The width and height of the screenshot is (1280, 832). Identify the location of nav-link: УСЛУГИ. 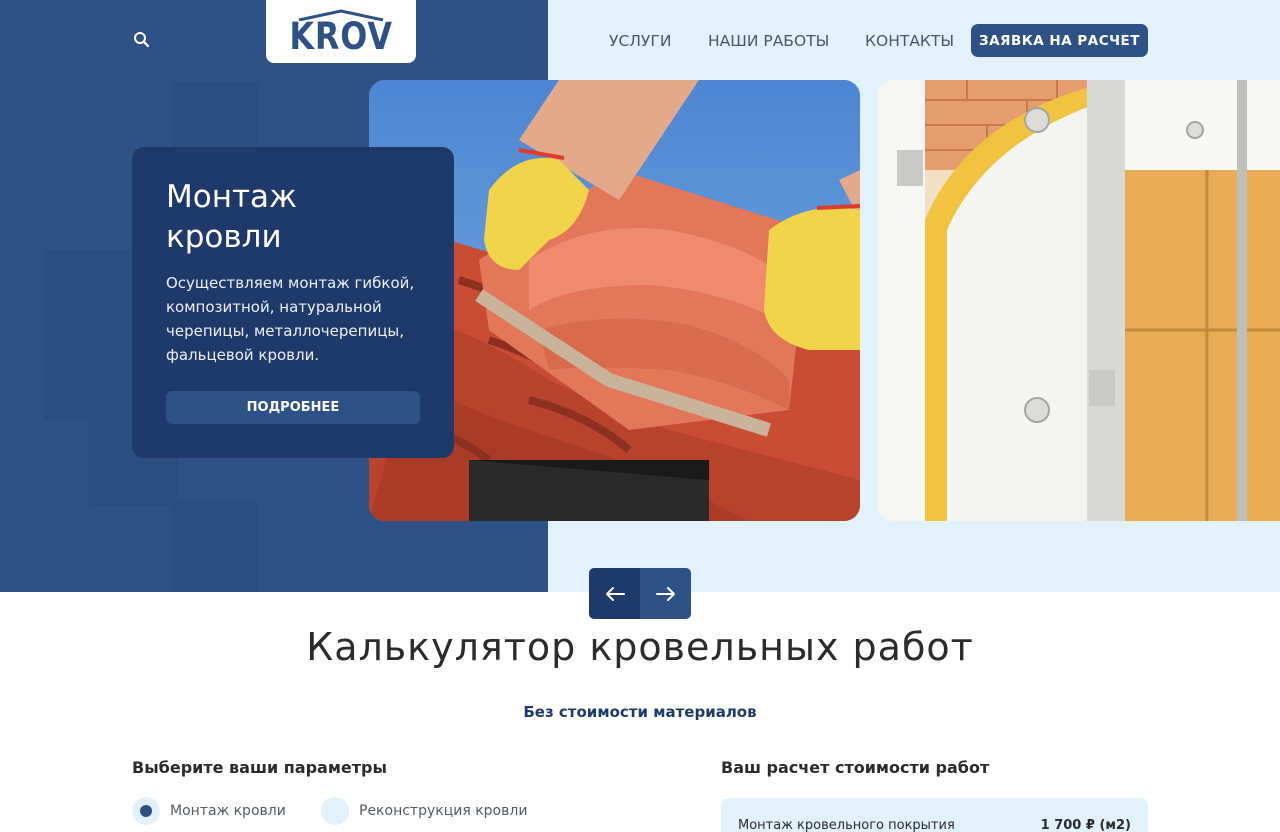
(640, 41).